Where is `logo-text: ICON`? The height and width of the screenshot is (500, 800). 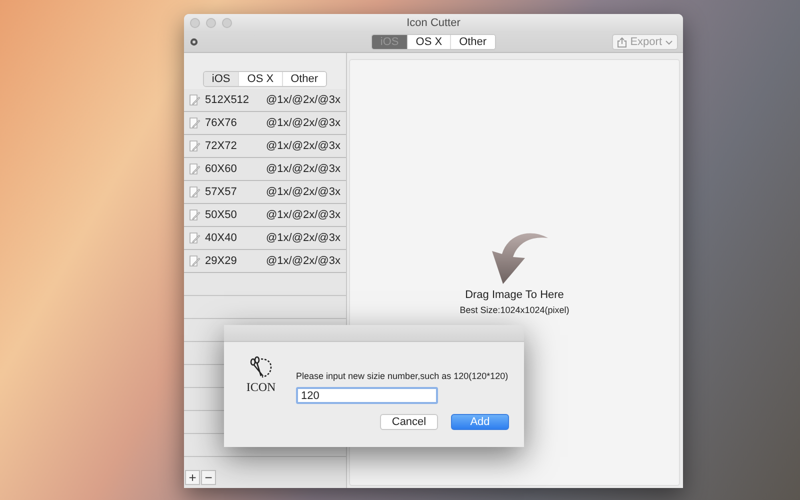
logo-text: ICON is located at coordinates (261, 387).